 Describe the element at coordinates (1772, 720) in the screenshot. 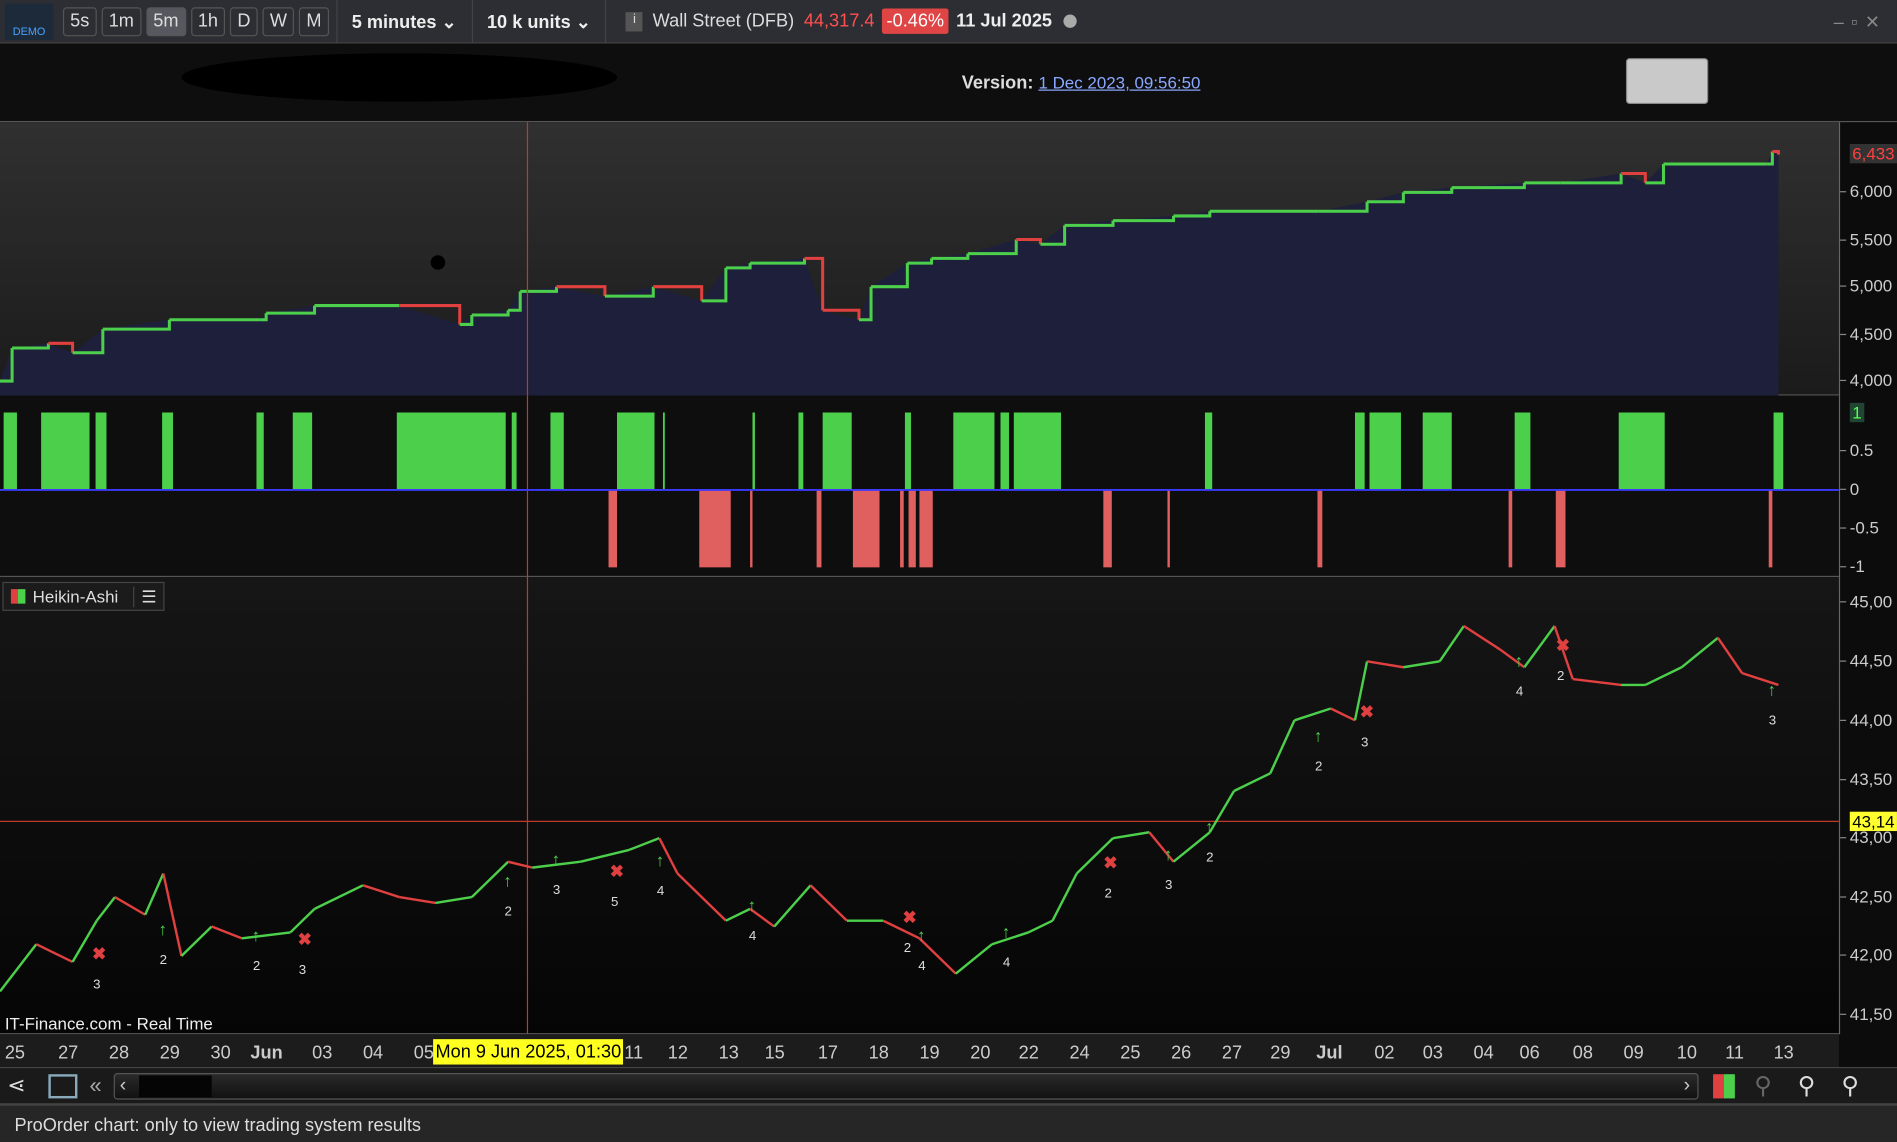

I see `signal-count: 3` at that location.